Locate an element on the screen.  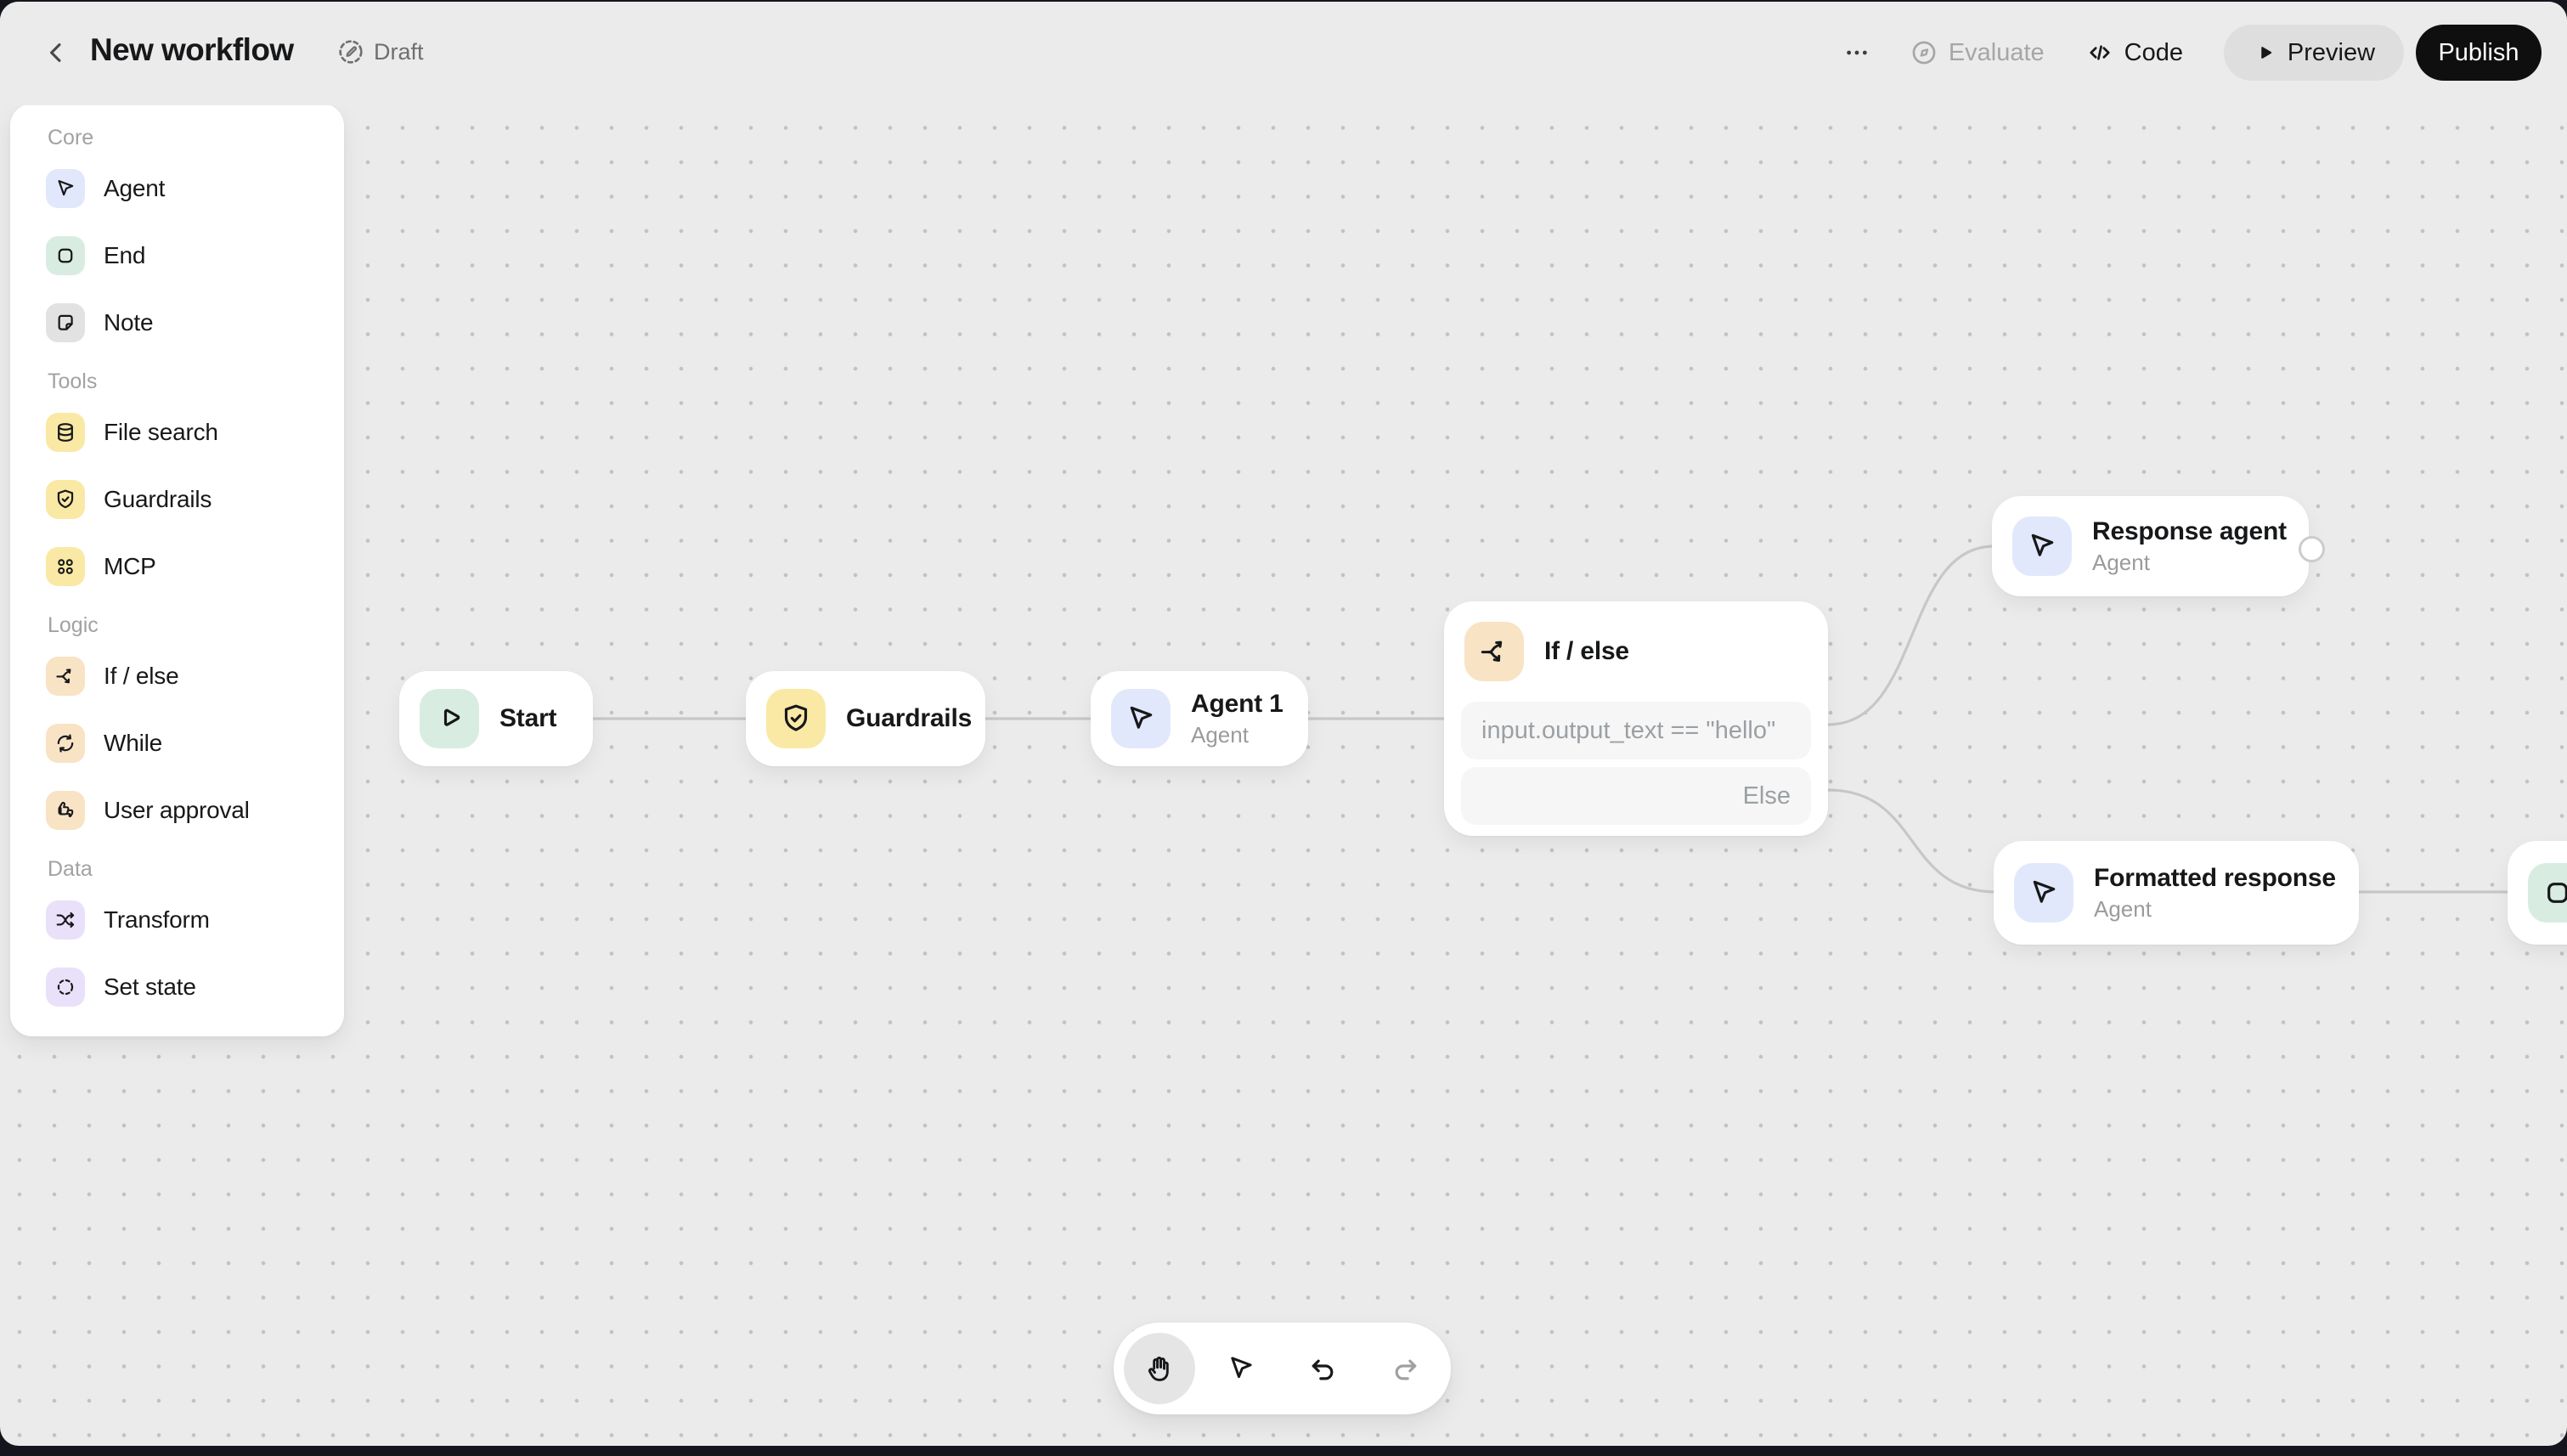
workflow-title: New workflow is located at coordinates (192, 50).